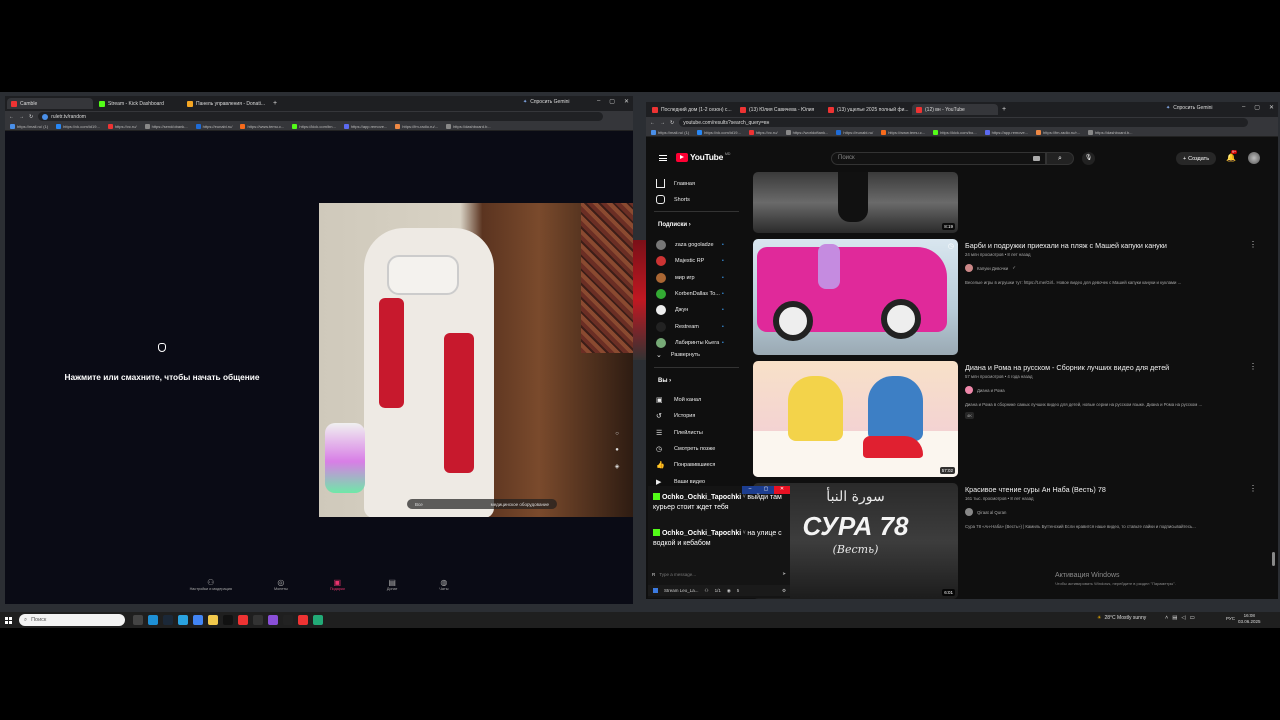  I want to click on task-view-icon, so click(138, 620).